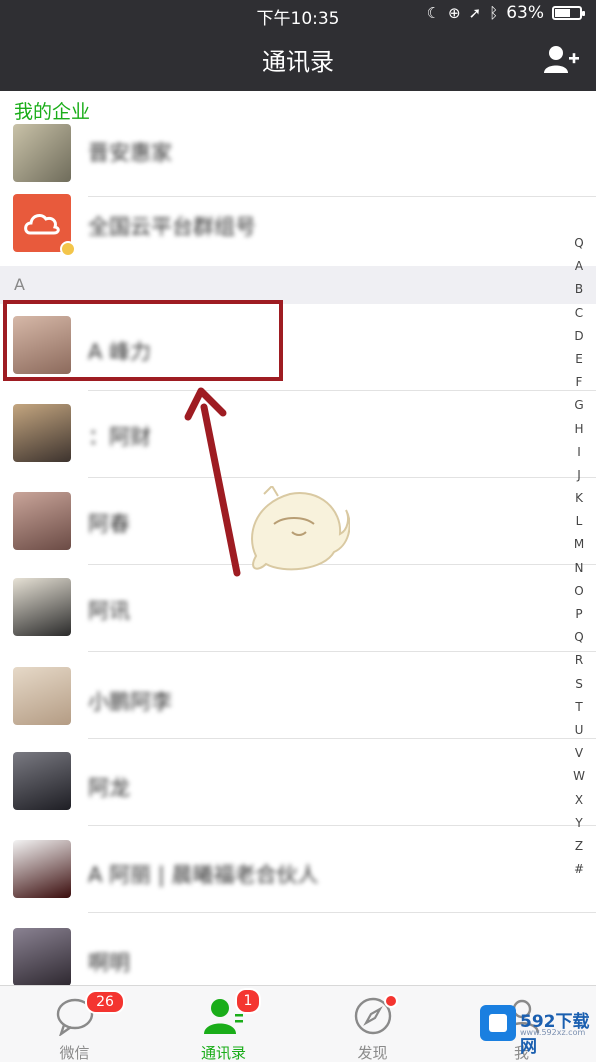 This screenshot has width=596, height=1062. I want to click on status-right: ☾ ⊕ ➚ ᛒ 63%, so click(505, 13).